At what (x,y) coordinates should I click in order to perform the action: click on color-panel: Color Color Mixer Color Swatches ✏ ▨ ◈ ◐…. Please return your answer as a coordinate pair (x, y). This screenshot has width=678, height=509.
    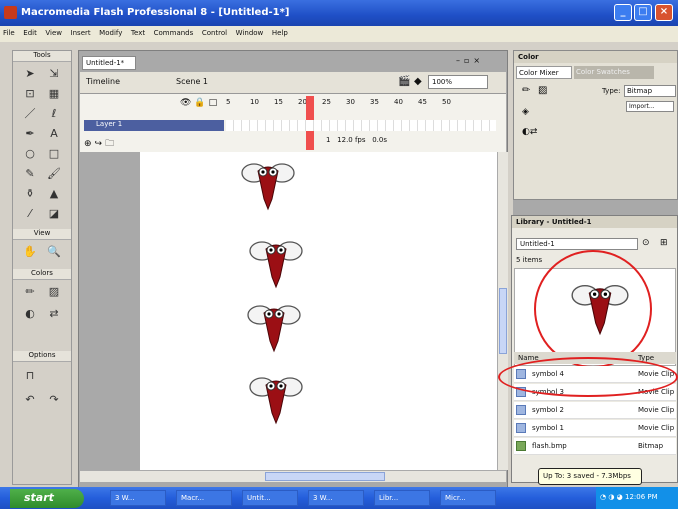
    Looking at the image, I should click on (595, 125).